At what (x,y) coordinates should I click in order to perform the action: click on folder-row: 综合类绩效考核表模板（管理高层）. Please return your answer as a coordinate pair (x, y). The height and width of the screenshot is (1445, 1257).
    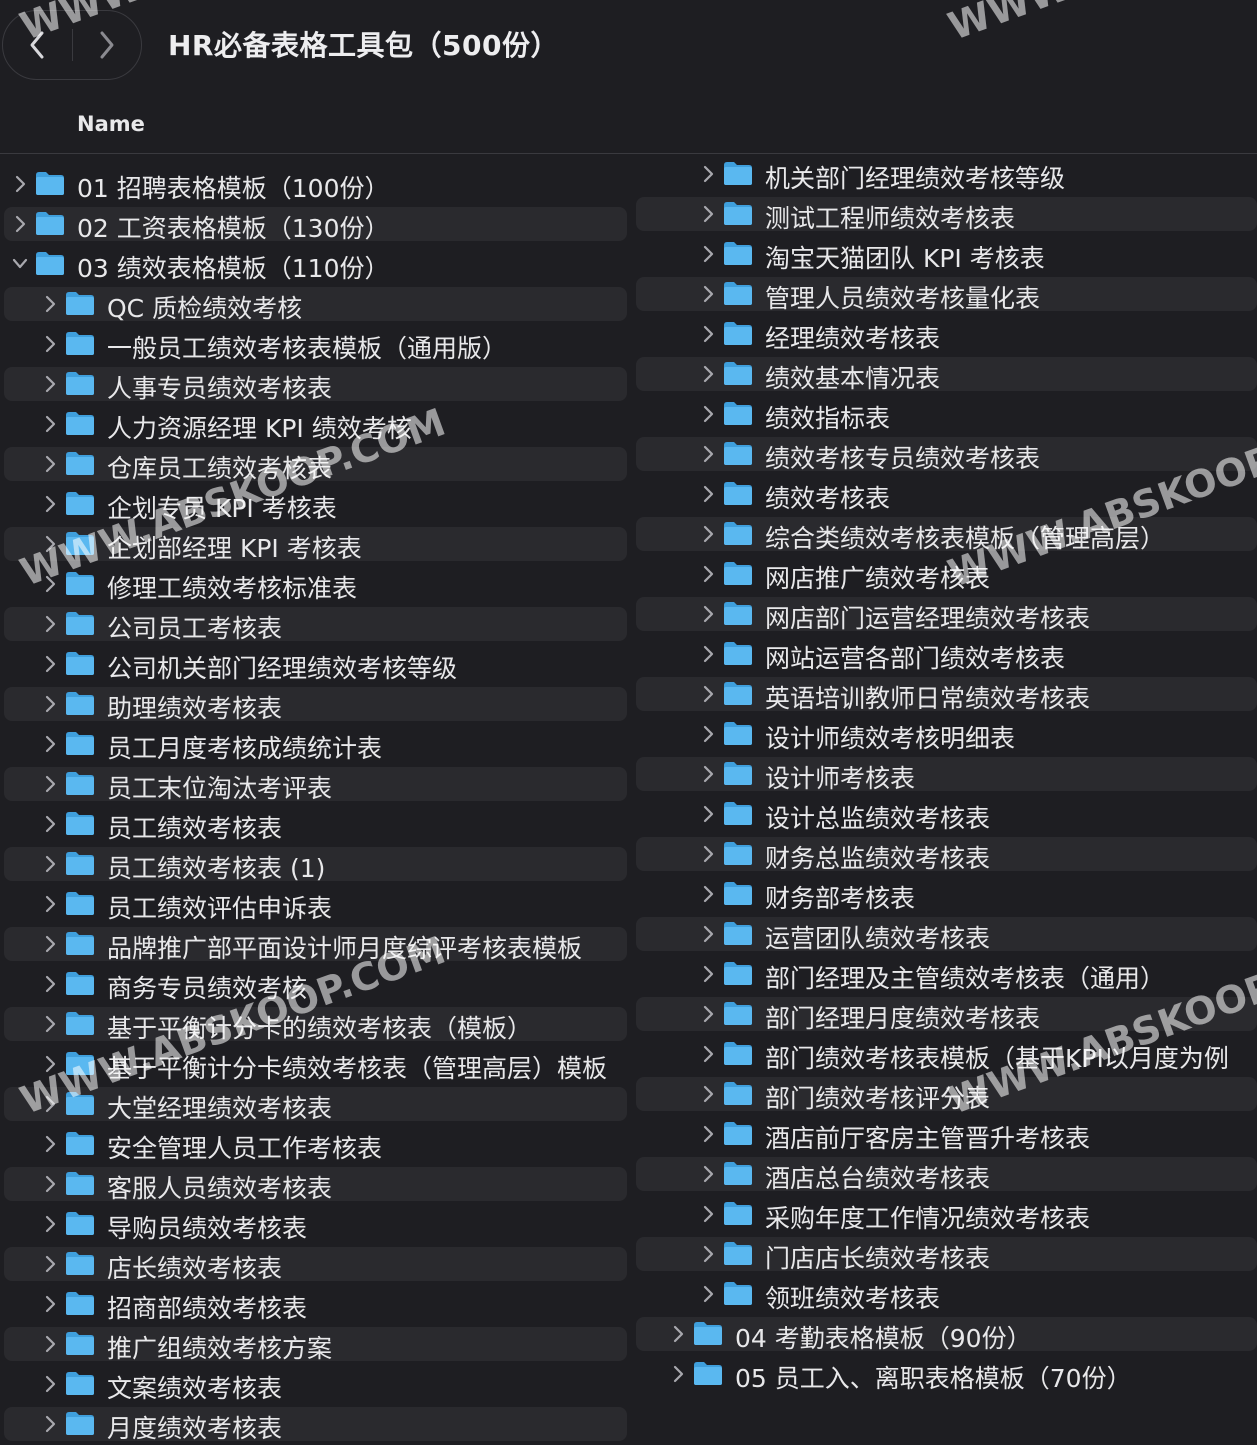
    Looking at the image, I should click on (944, 534).